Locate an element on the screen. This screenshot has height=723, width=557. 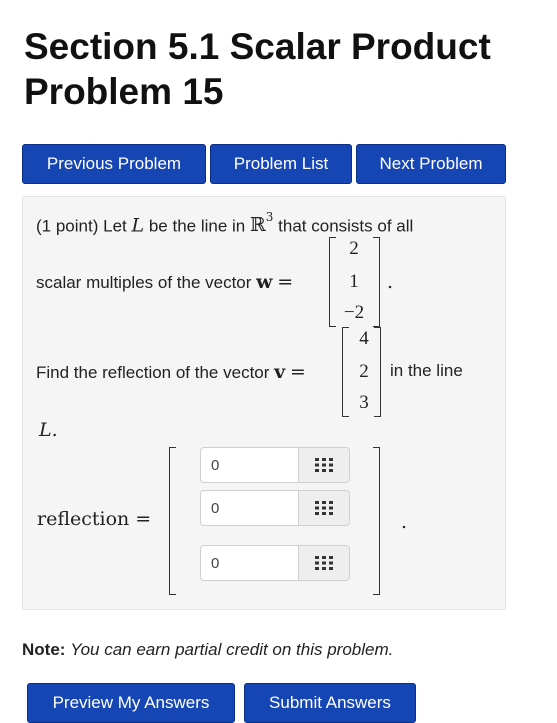
statement-text: scalar multiples of the vector is located at coordinates (144, 282).